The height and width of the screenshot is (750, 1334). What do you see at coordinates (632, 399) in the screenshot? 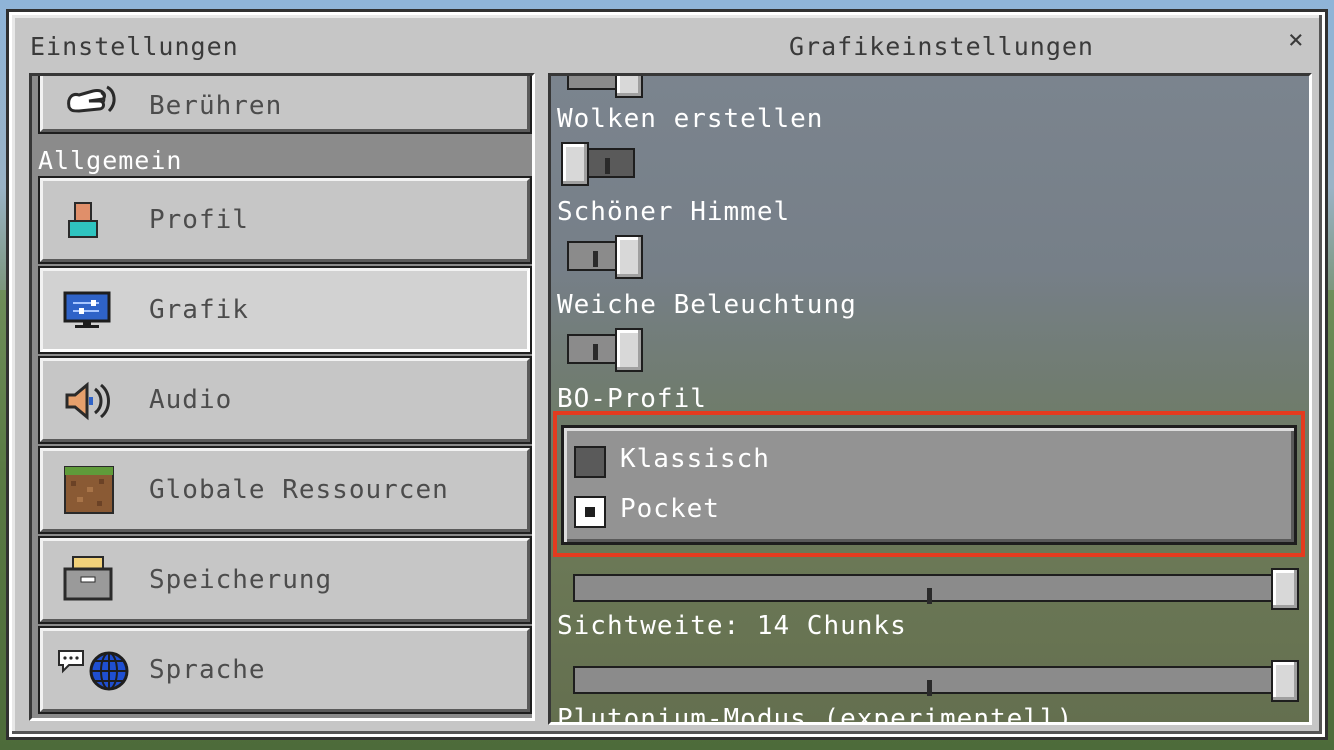
I see `ui-profile-label: BO-Profil` at bounding box center [632, 399].